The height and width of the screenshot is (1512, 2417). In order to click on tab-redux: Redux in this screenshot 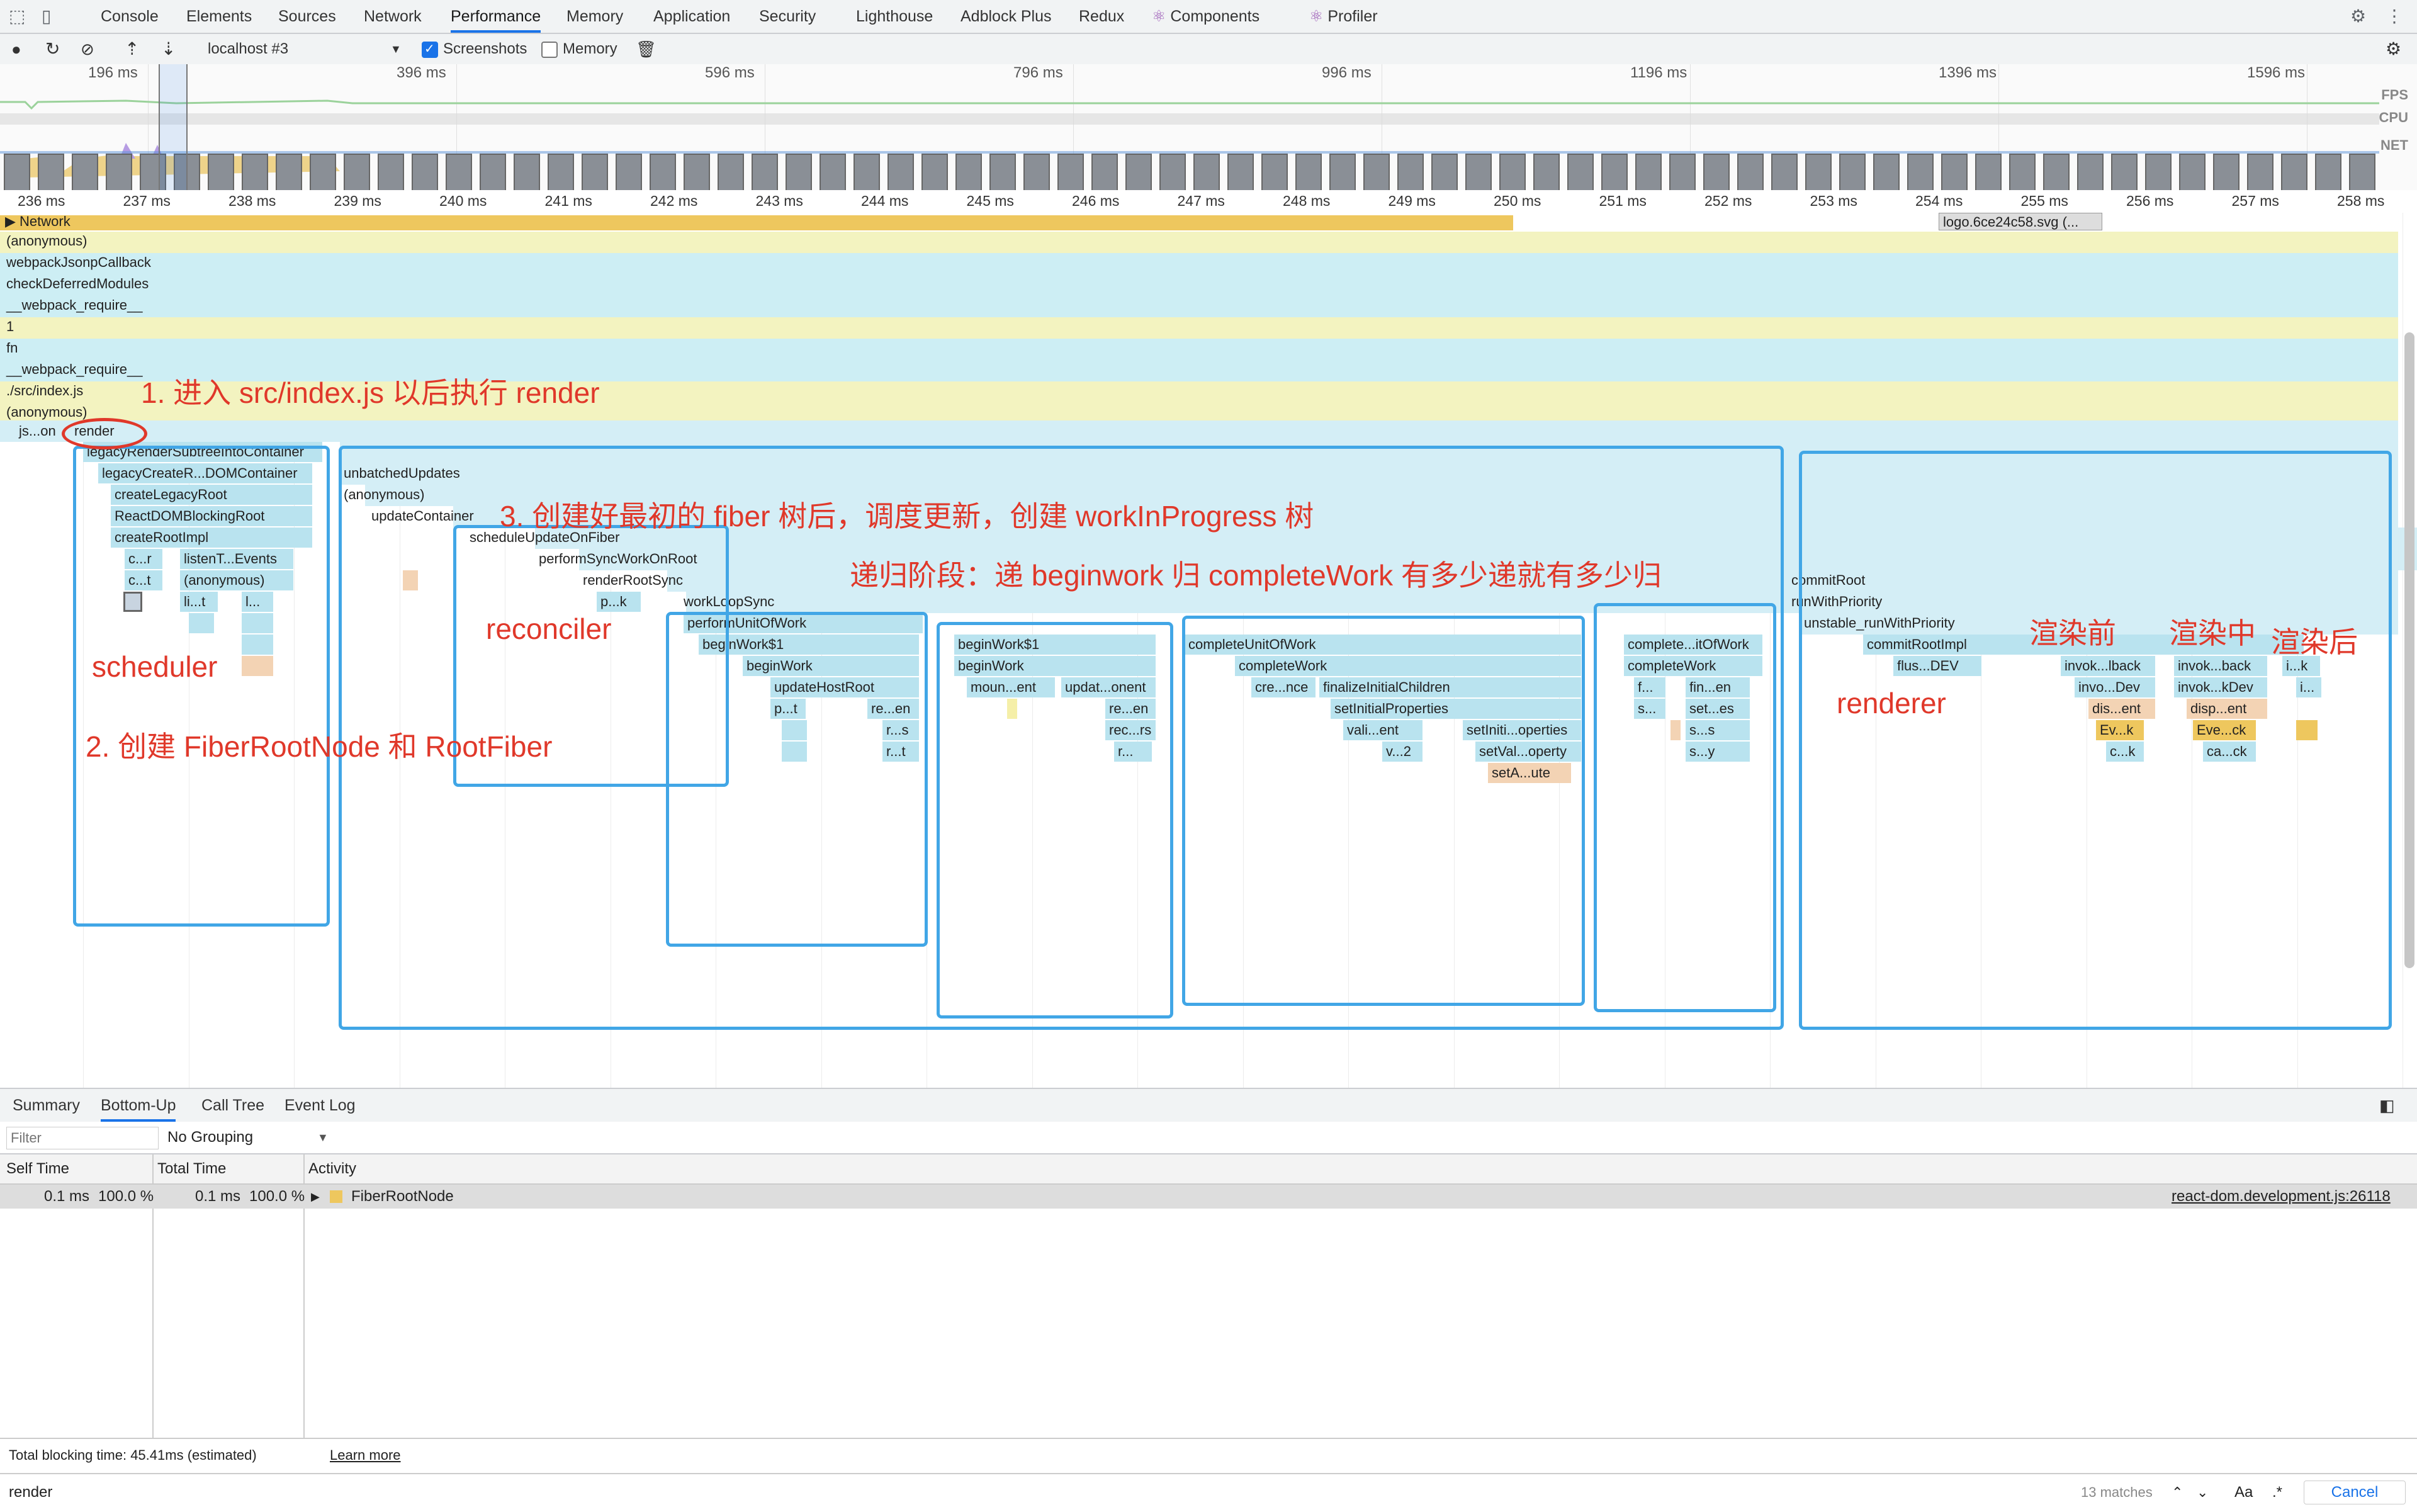, I will do `click(1101, 16)`.